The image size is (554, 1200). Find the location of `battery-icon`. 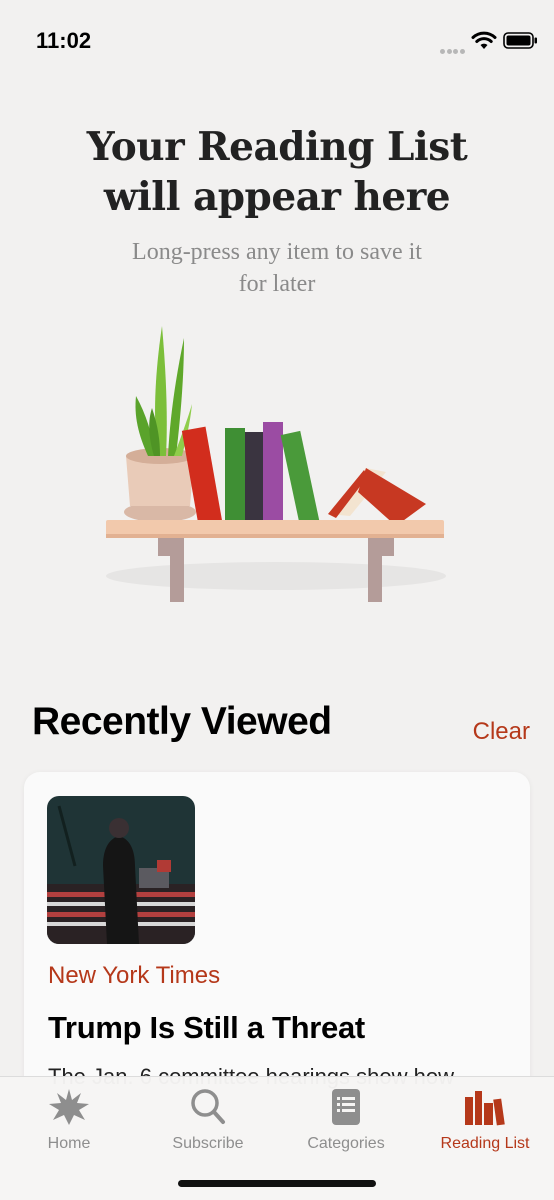

battery-icon is located at coordinates (520, 40).